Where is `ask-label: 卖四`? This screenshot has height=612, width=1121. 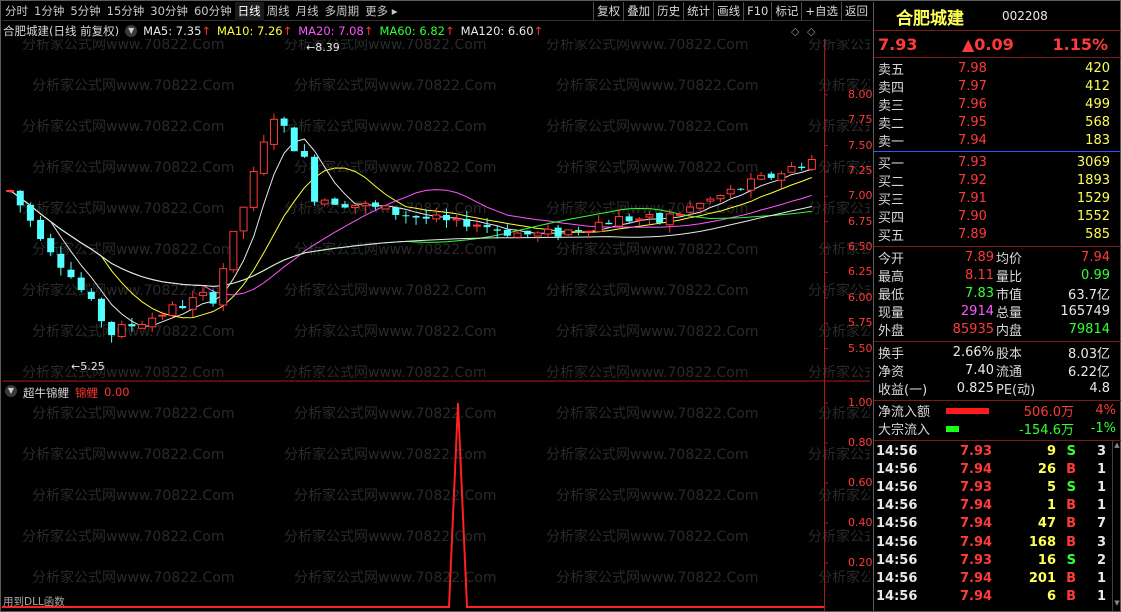
ask-label: 卖四 is located at coordinates (891, 88).